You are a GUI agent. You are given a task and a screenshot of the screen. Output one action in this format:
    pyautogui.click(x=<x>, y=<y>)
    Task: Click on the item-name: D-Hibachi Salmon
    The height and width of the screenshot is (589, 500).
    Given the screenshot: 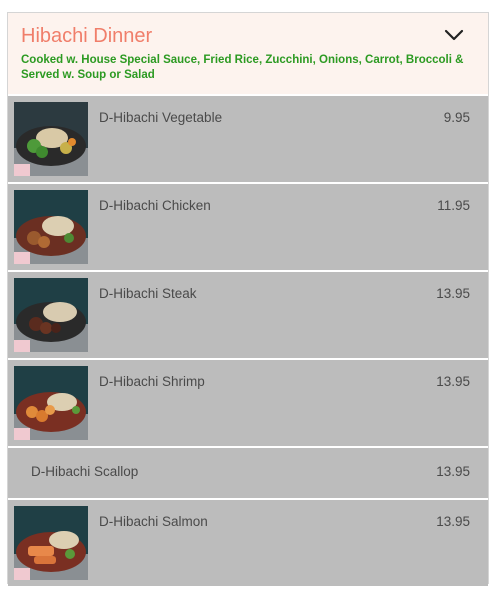 What is the action you would take?
    pyautogui.click(x=153, y=521)
    